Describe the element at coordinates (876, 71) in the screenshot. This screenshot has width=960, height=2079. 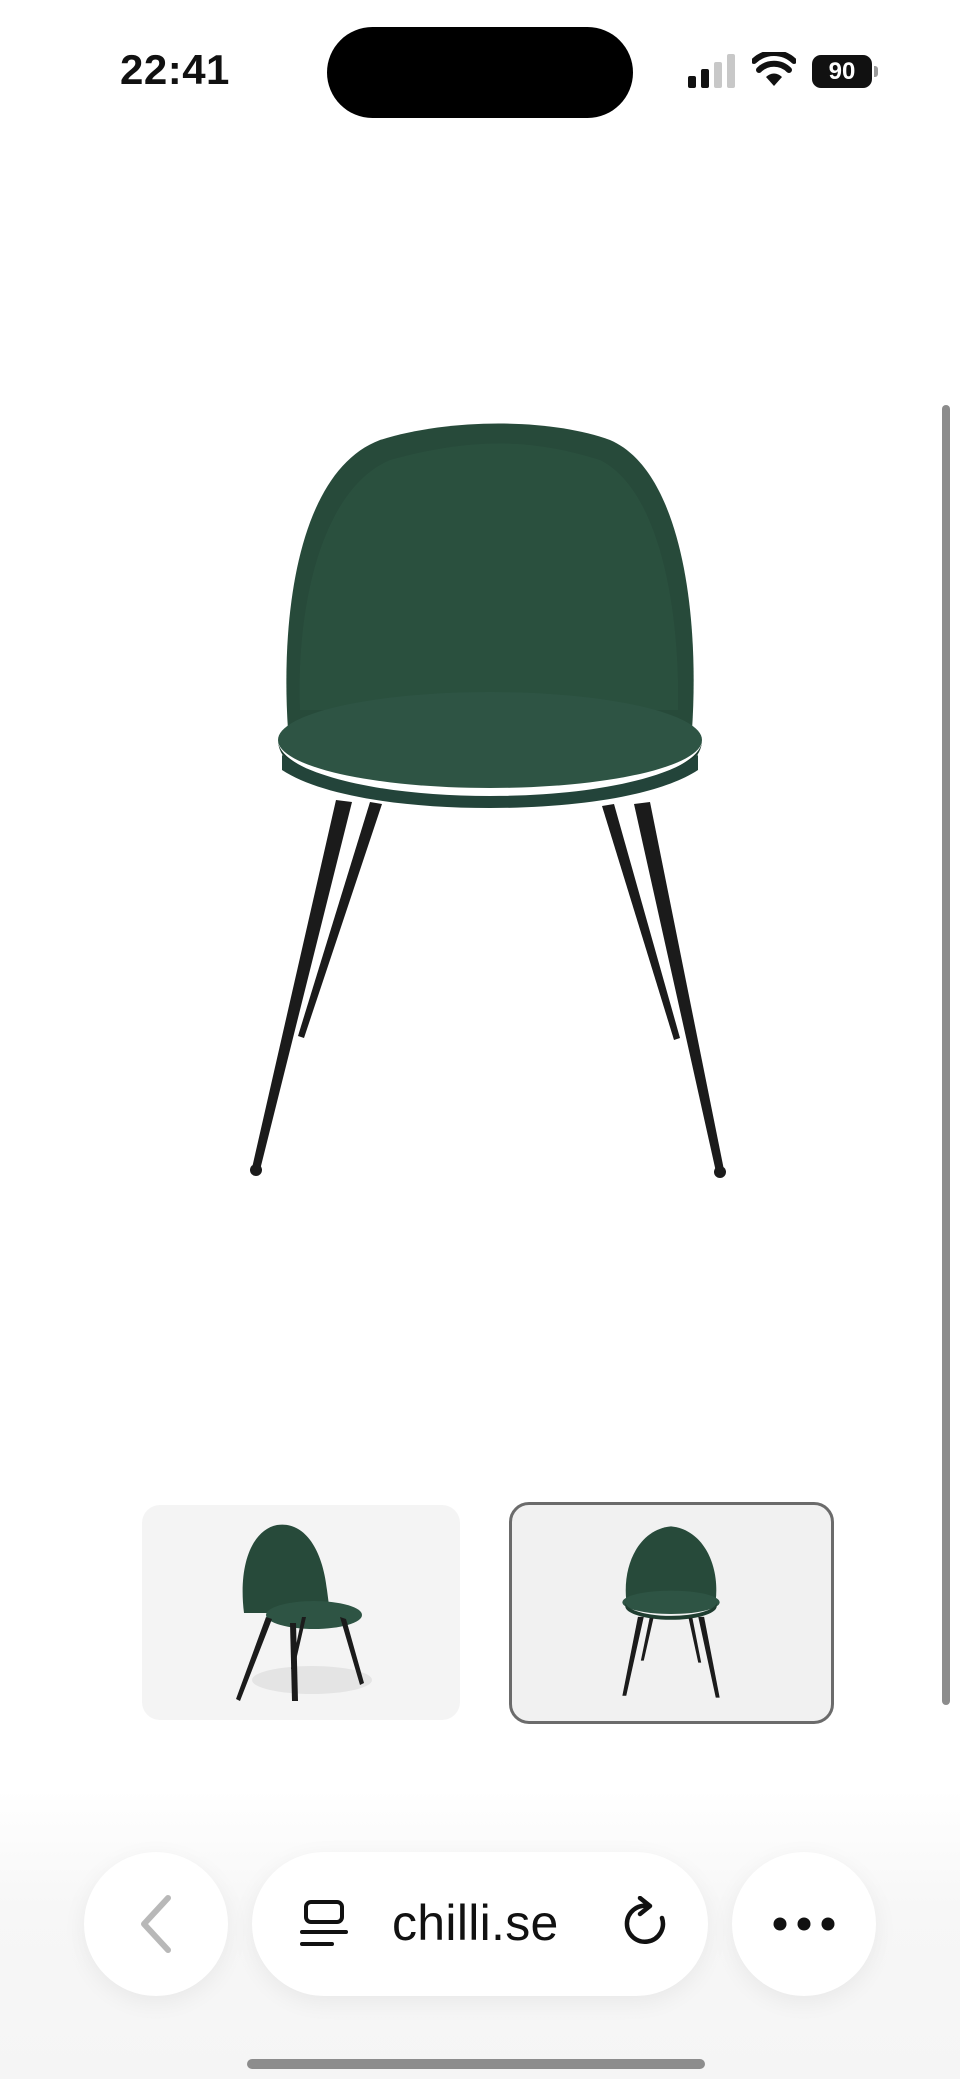
I see `battery-tip` at that location.